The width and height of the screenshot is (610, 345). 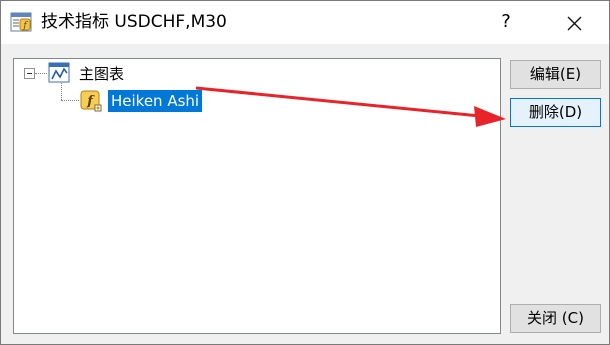 What do you see at coordinates (101, 74) in the screenshot?
I see `tree-item-main-chart: 主图表` at bounding box center [101, 74].